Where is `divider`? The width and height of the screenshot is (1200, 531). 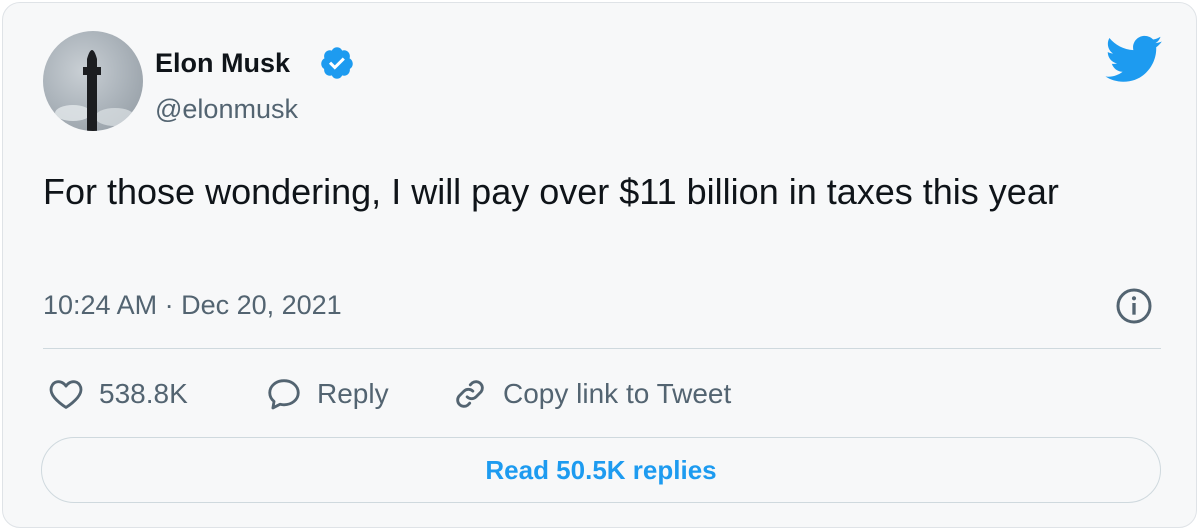 divider is located at coordinates (602, 348).